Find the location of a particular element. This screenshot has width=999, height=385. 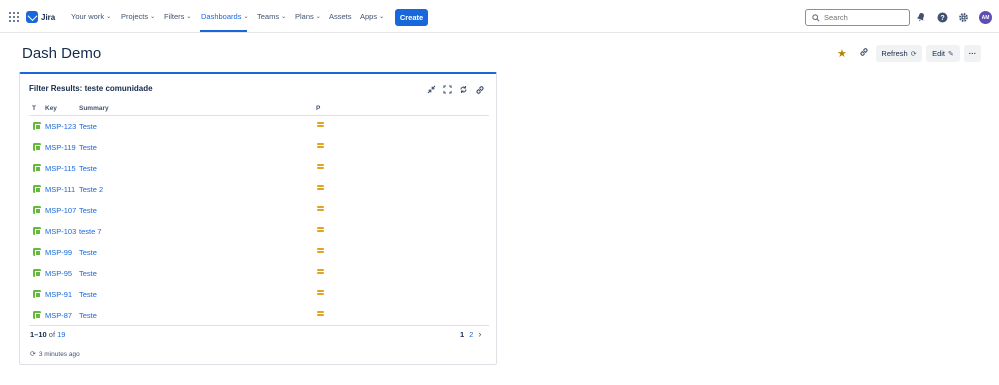

column-header-priority: P is located at coordinates (318, 108).